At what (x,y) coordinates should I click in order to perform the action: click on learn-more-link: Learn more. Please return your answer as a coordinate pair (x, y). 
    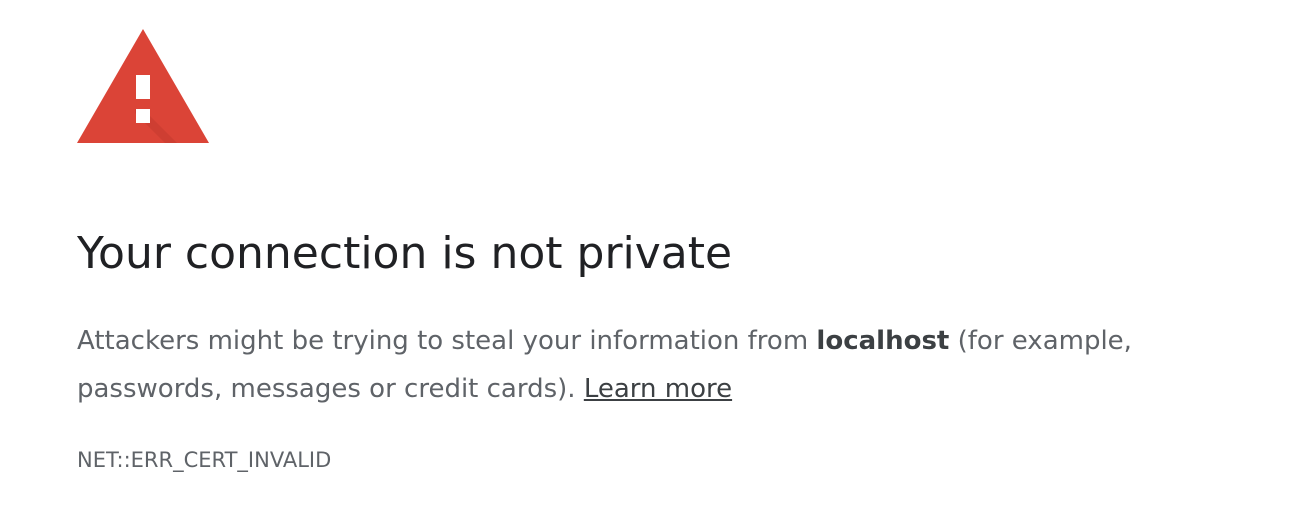
    Looking at the image, I should click on (658, 389).